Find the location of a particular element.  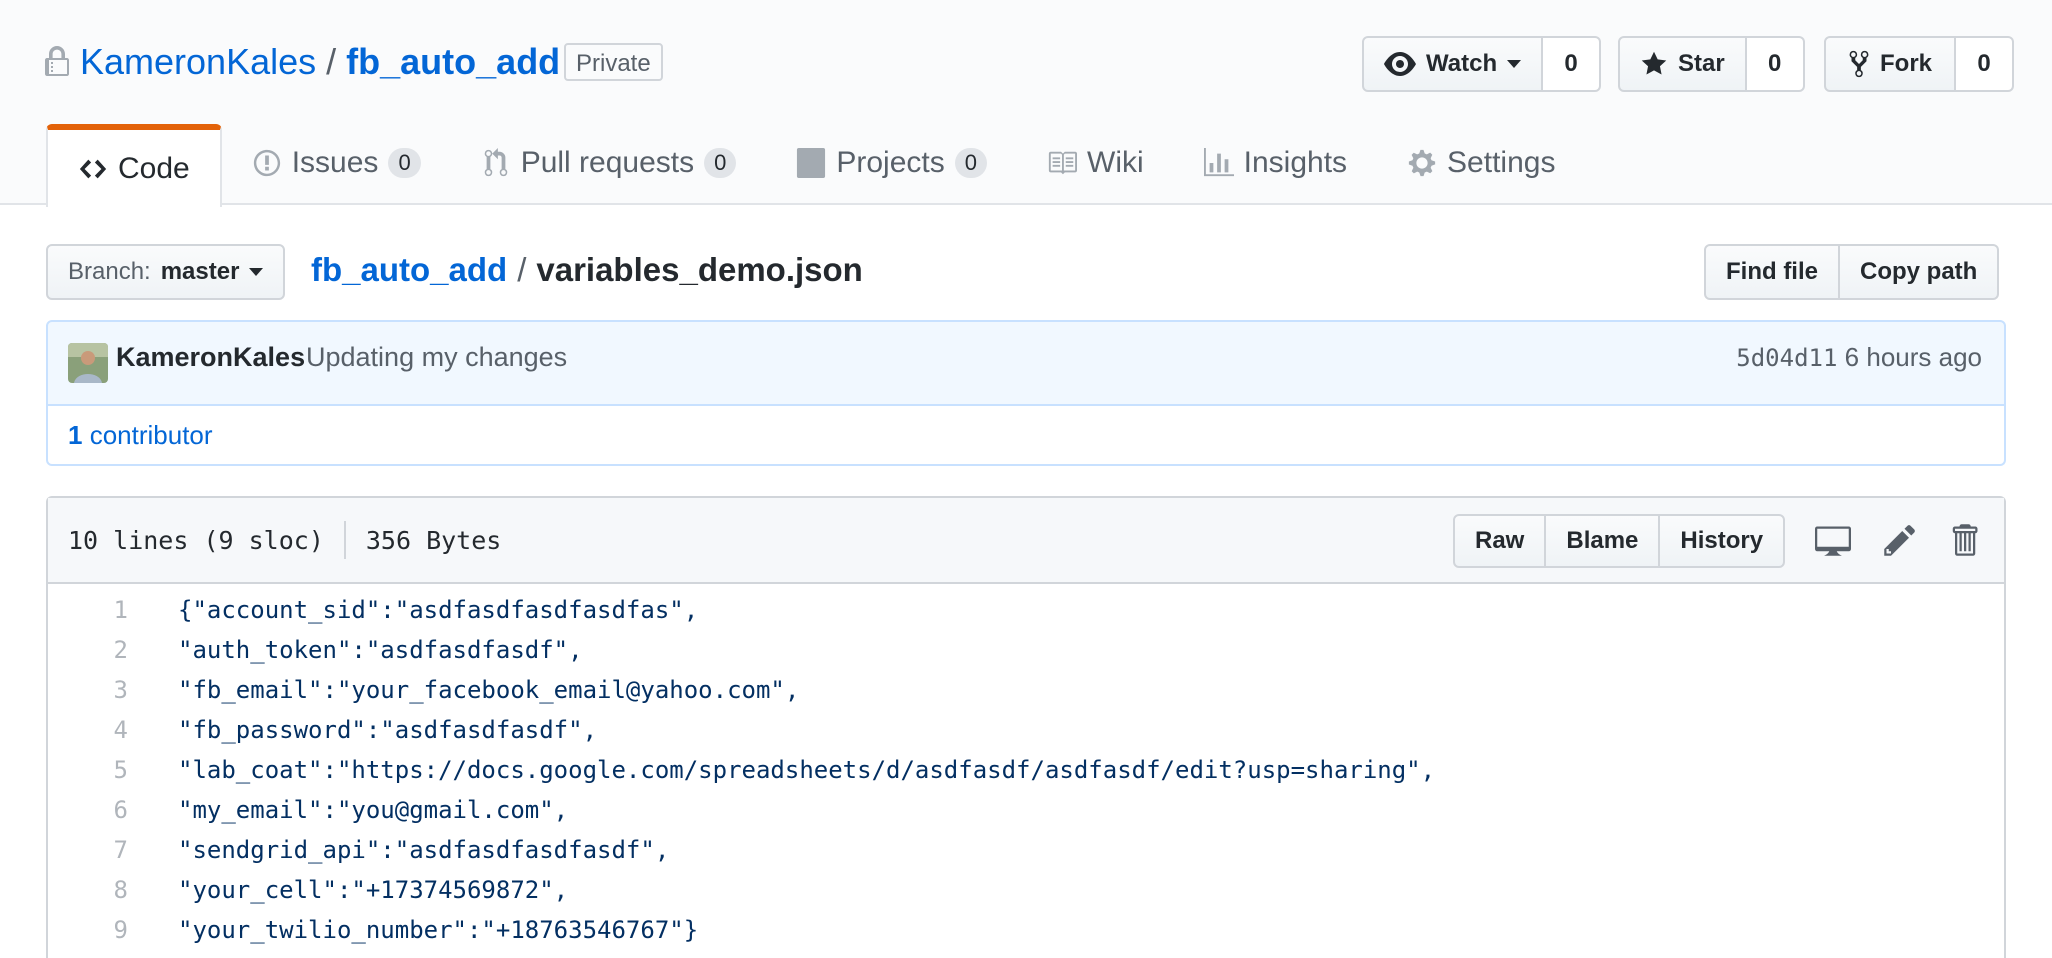

line-number: 8 is located at coordinates (88, 890).